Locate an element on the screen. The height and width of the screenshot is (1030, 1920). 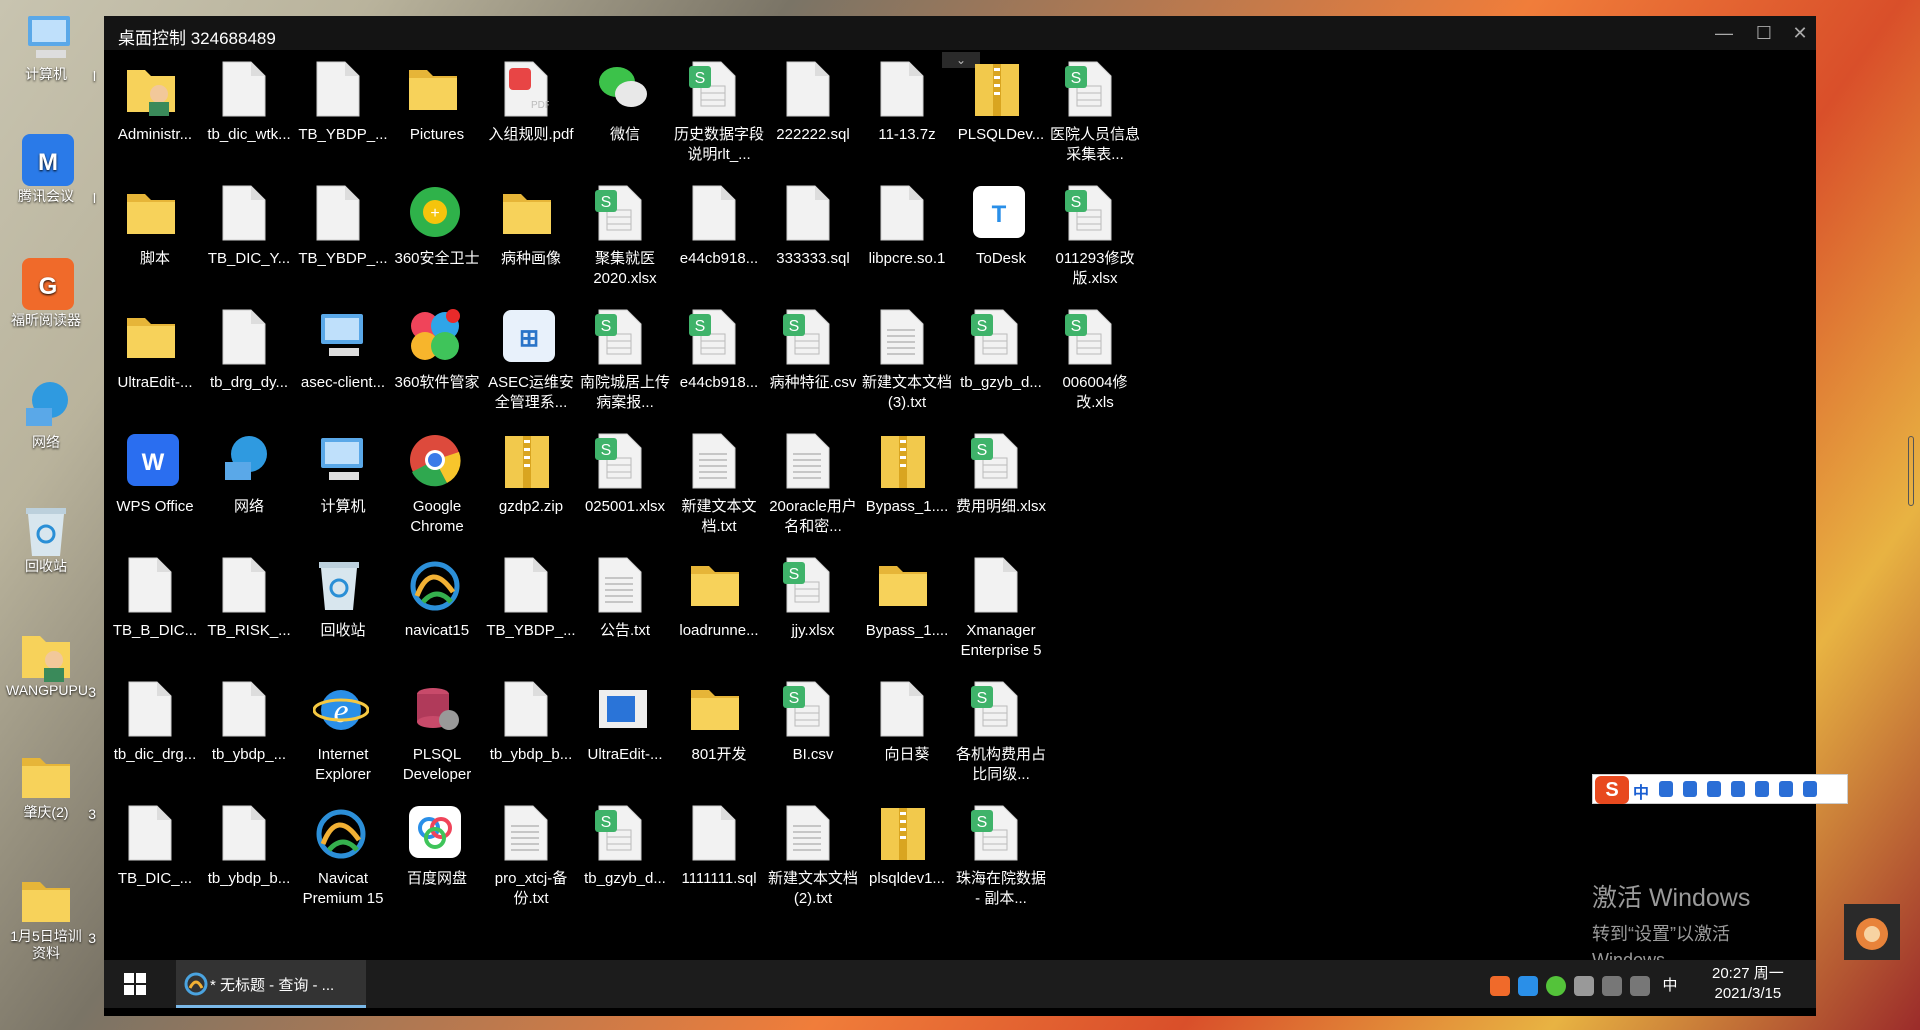
desktop-icon: Xmanager Enterprise 5 is located at coordinates (1001, 615).